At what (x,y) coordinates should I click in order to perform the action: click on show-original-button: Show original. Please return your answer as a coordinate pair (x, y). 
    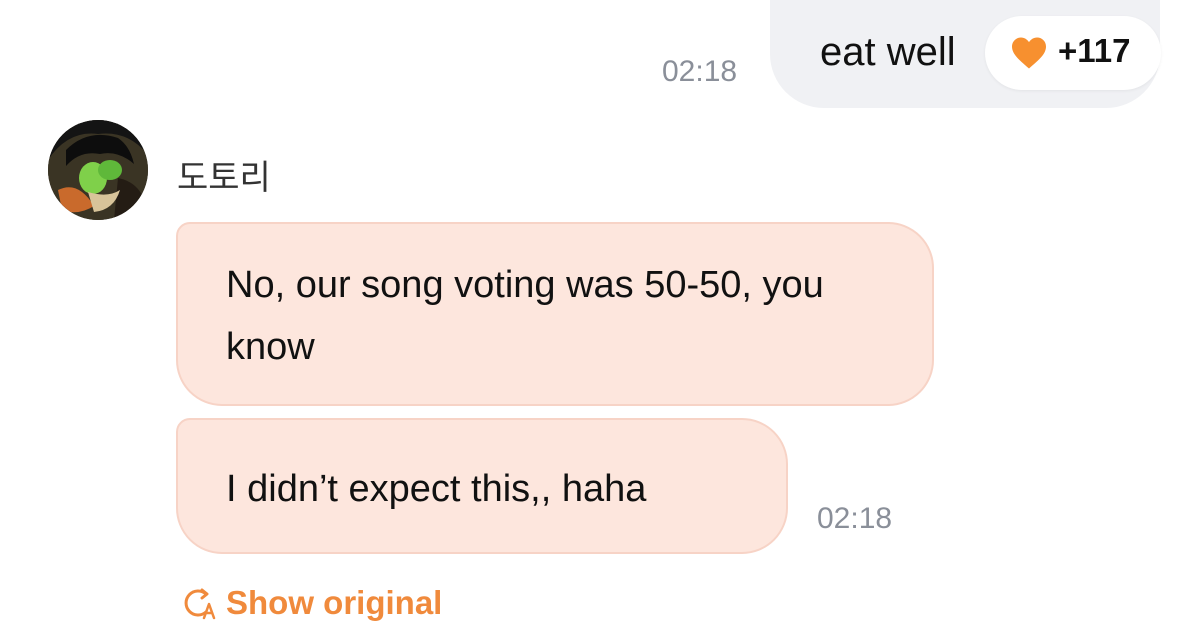
    Looking at the image, I should click on (311, 603).